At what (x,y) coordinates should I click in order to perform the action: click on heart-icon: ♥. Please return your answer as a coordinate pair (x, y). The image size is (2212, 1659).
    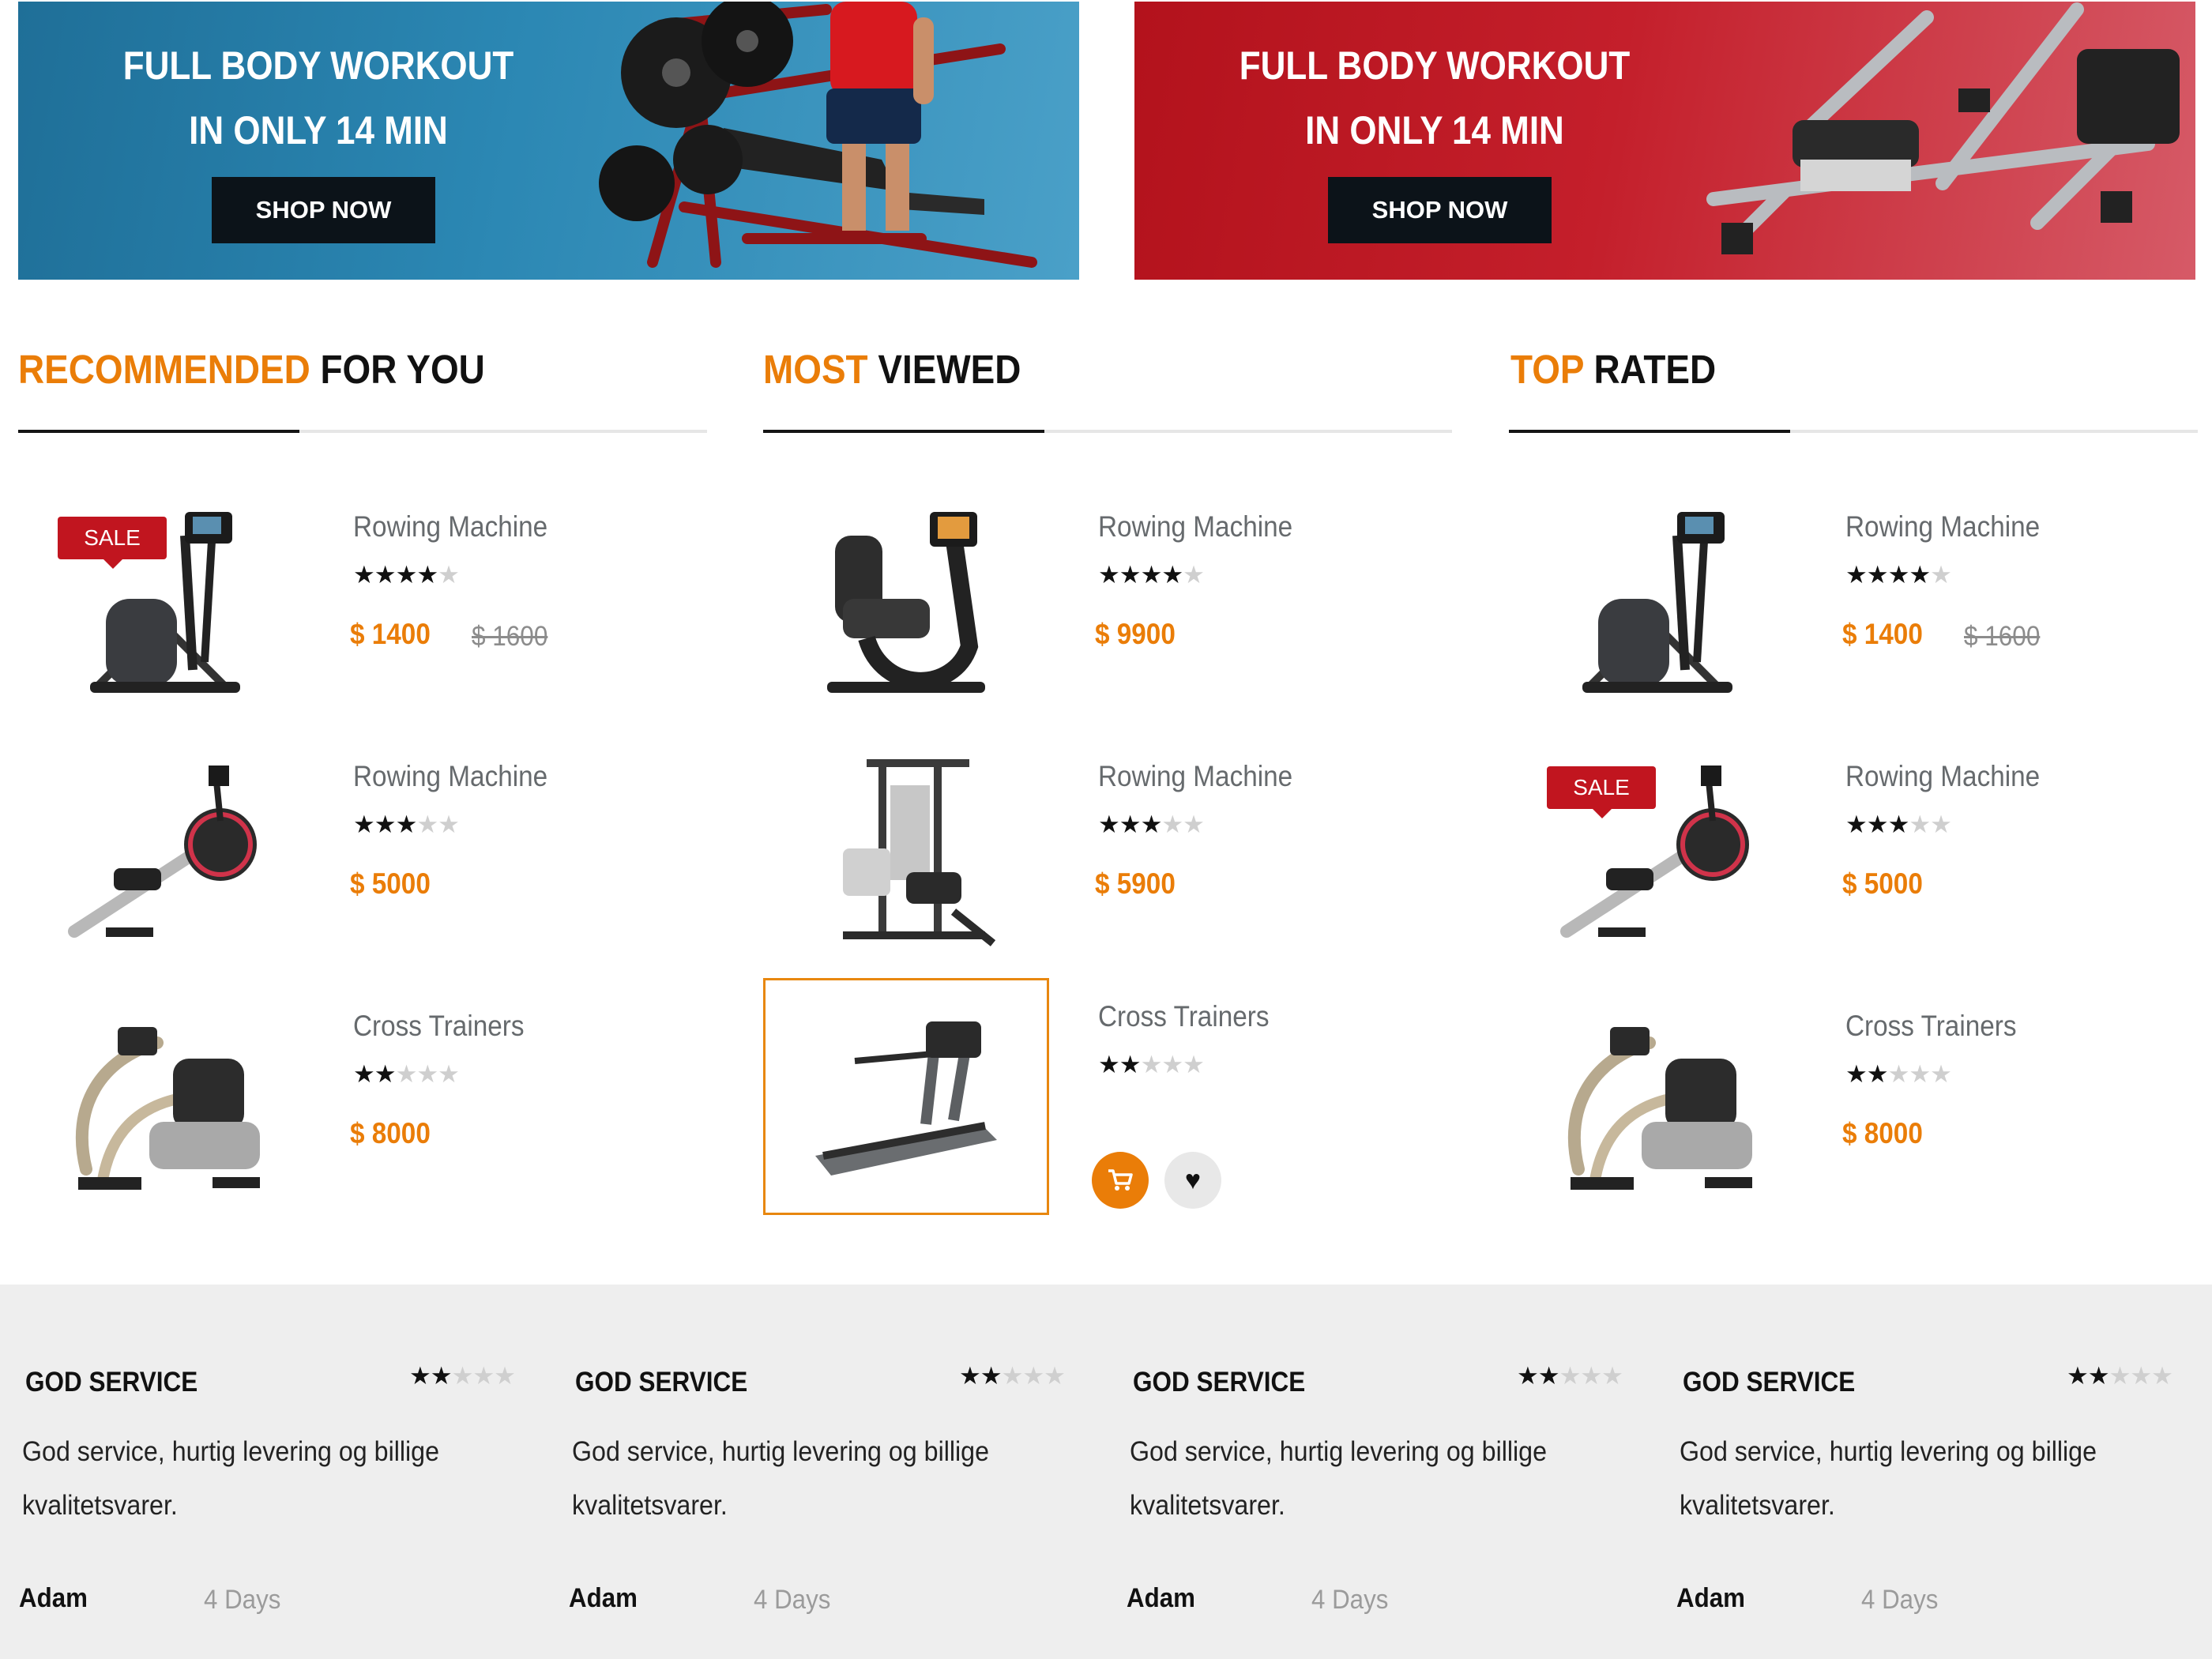
    Looking at the image, I should click on (1193, 1180).